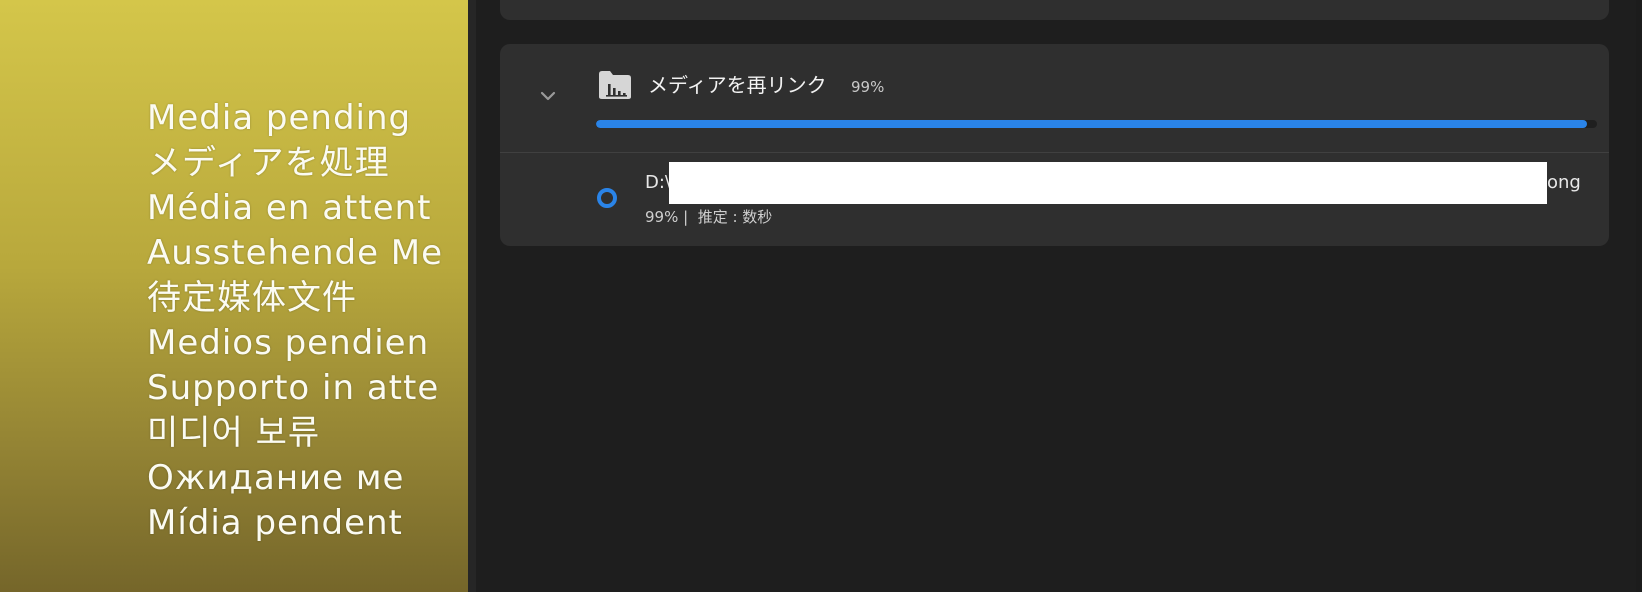  Describe the element at coordinates (658, 182) in the screenshot. I see `file-path-prefix: D:\` at that location.